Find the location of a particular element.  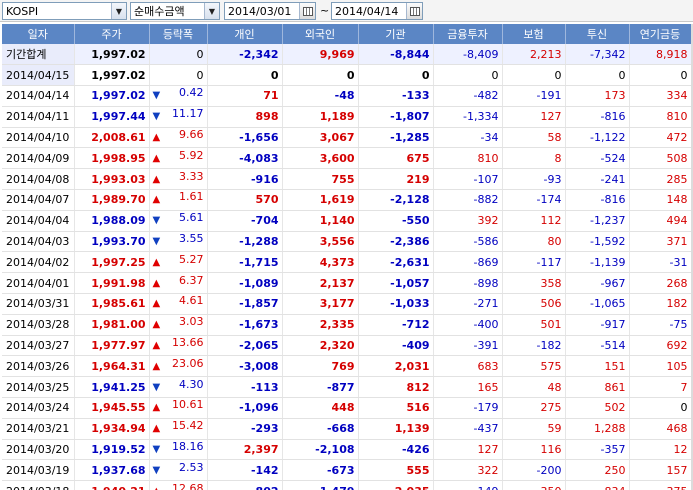

cell-change: ▼ 2.53 is located at coordinates (178, 470).